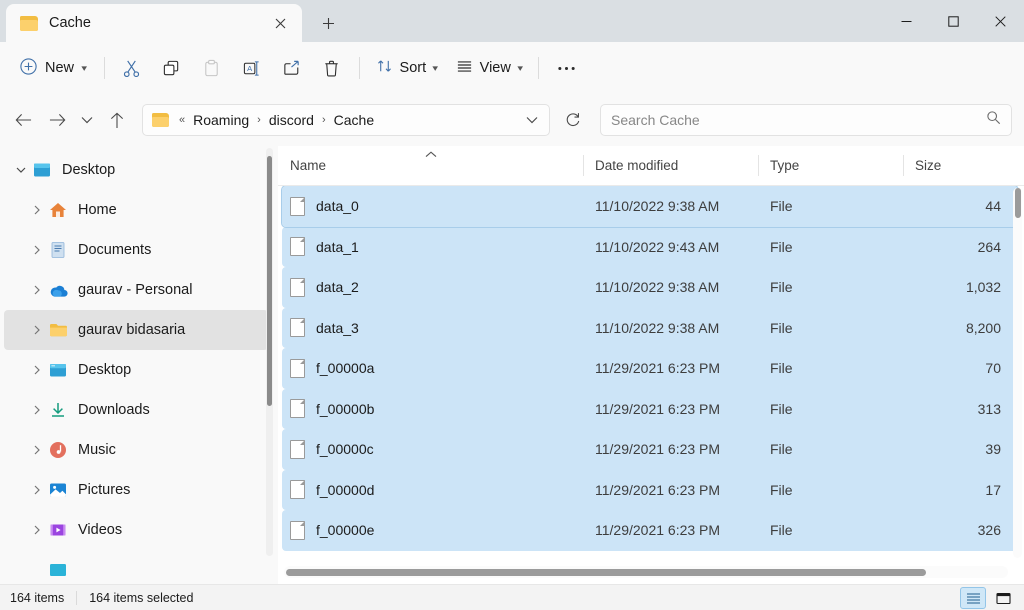  I want to click on new-button: New ▾, so click(54, 68).